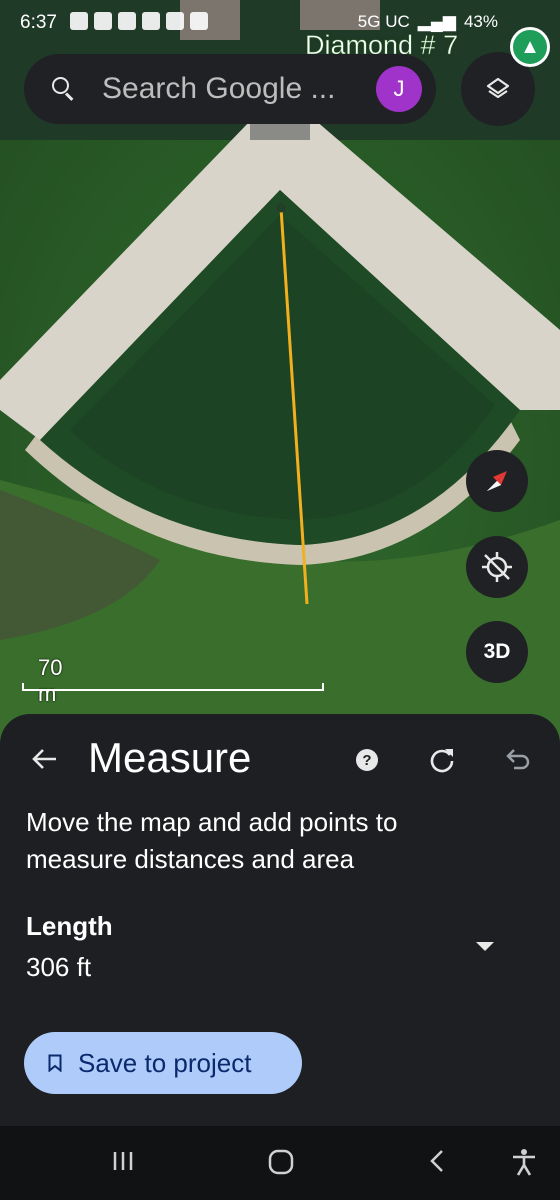 Image resolution: width=560 pixels, height=1200 pixels. Describe the element at coordinates (383, 21) in the screenshot. I see `network-type: 5G UC` at that location.